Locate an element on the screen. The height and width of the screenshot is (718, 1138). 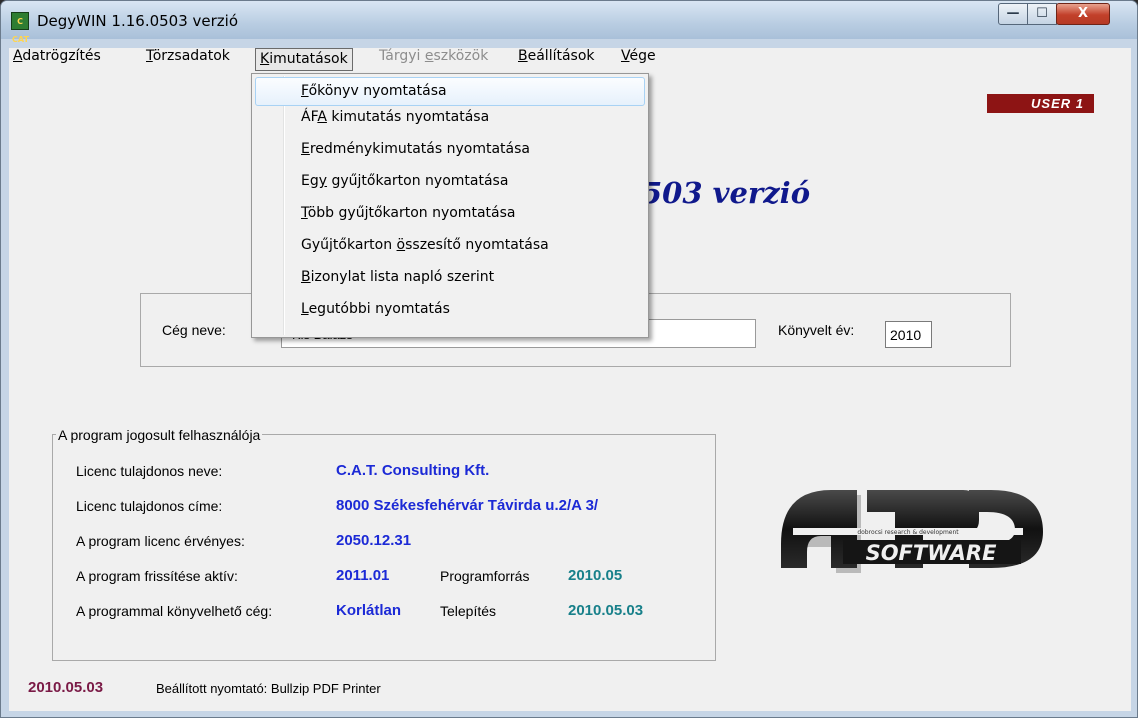
program-source-value: 2010.05 is located at coordinates (595, 575).